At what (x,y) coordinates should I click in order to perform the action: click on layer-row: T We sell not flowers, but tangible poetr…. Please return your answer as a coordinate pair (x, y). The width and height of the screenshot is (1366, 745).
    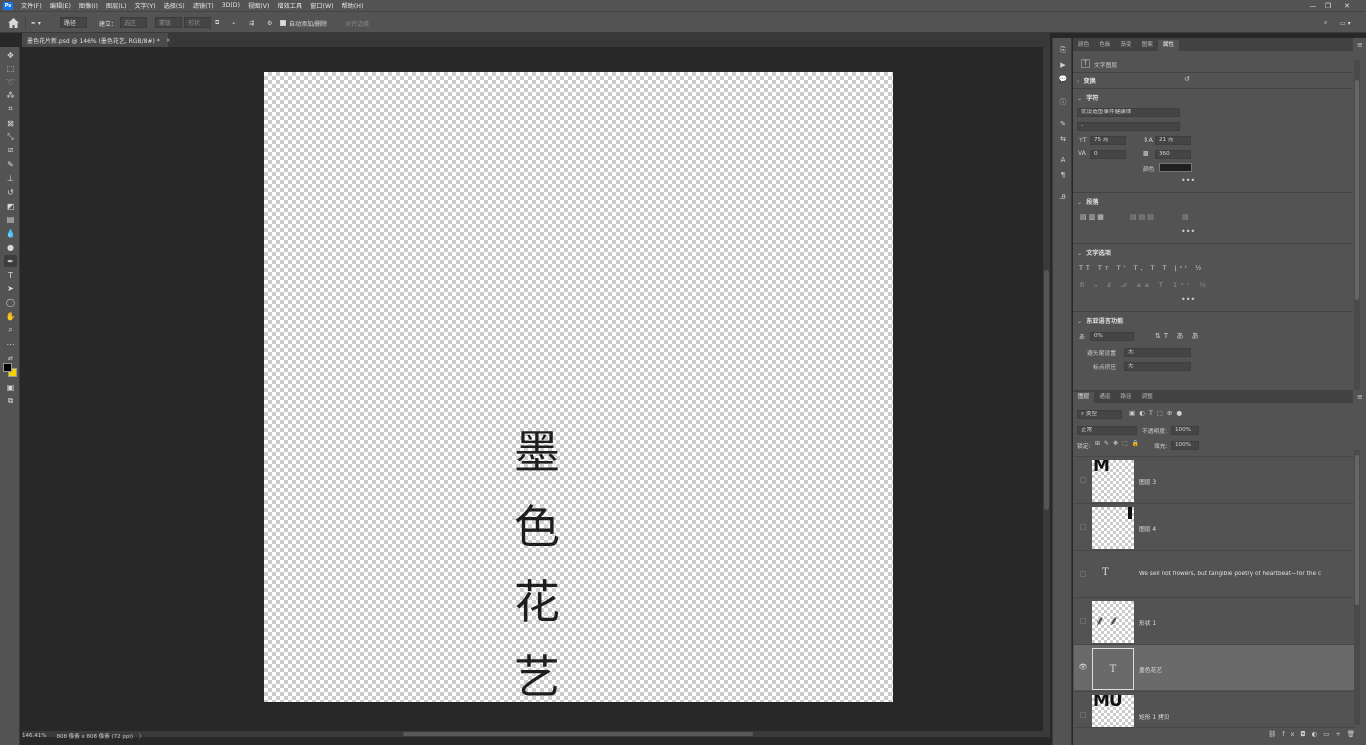
    Looking at the image, I should click on (1214, 573).